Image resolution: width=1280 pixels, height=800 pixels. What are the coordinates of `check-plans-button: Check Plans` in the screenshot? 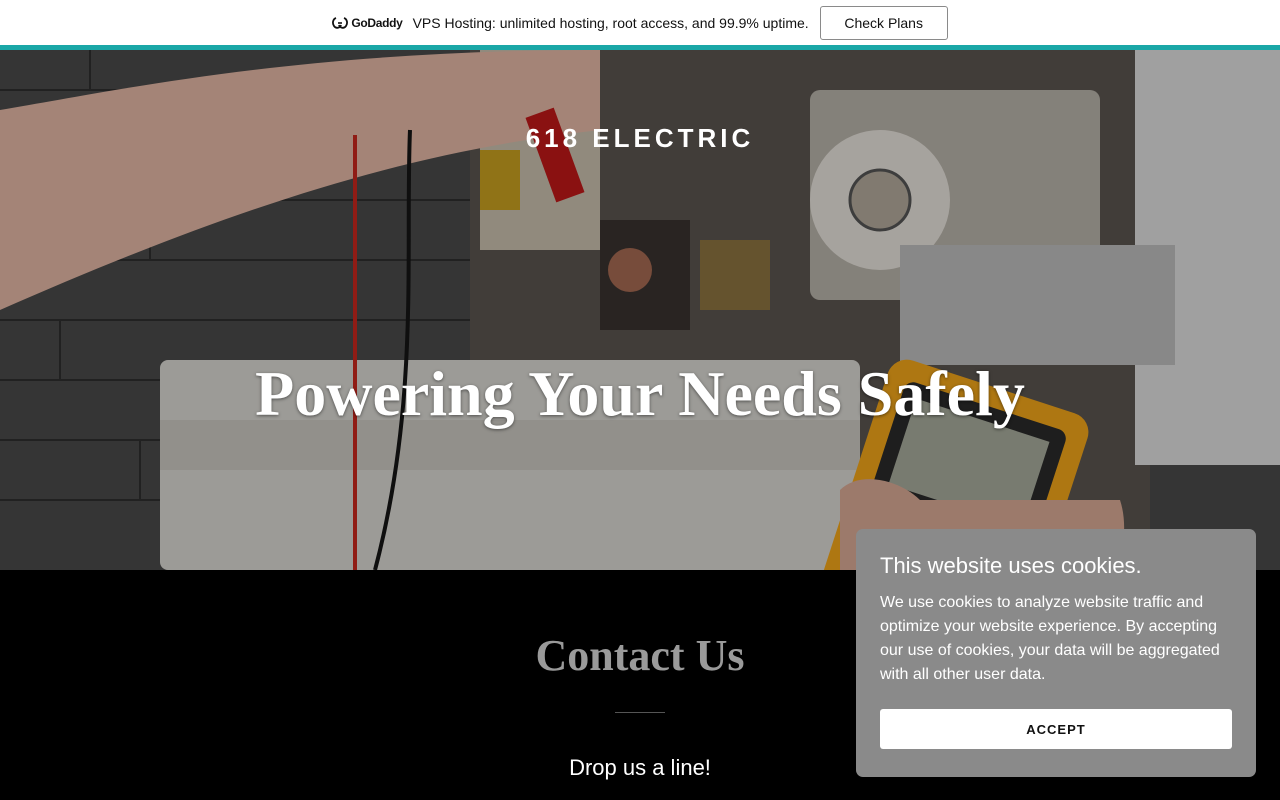 It's located at (883, 22).